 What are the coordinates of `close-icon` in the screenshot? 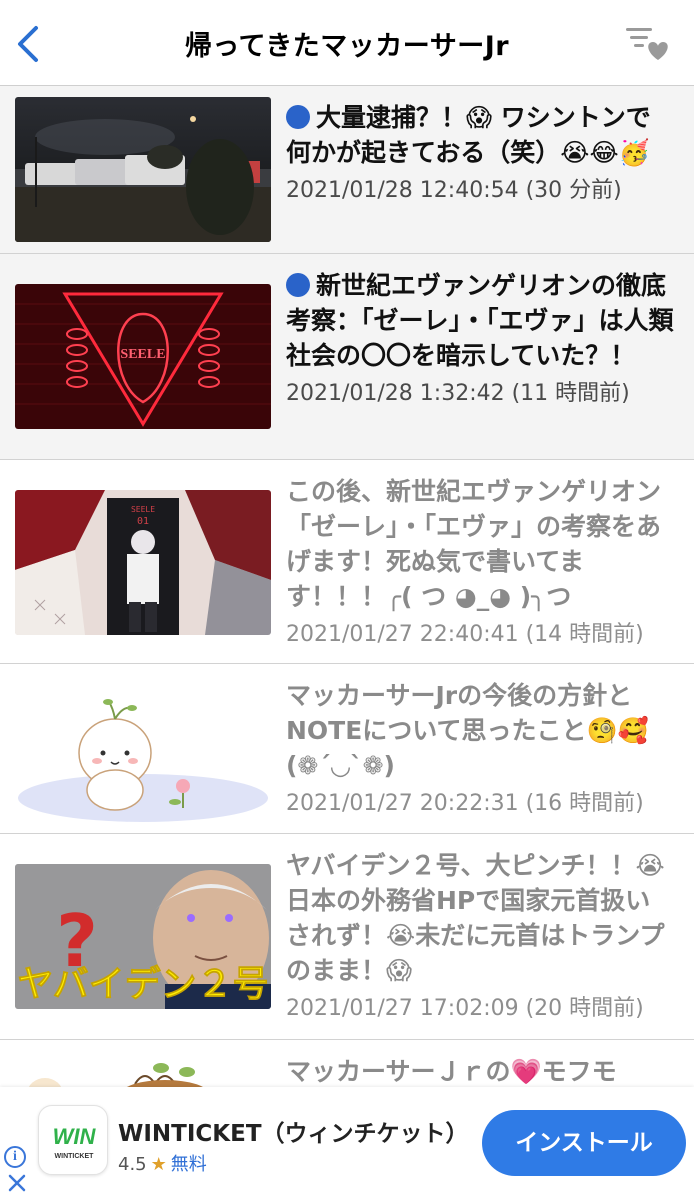 It's located at (17, 1183).